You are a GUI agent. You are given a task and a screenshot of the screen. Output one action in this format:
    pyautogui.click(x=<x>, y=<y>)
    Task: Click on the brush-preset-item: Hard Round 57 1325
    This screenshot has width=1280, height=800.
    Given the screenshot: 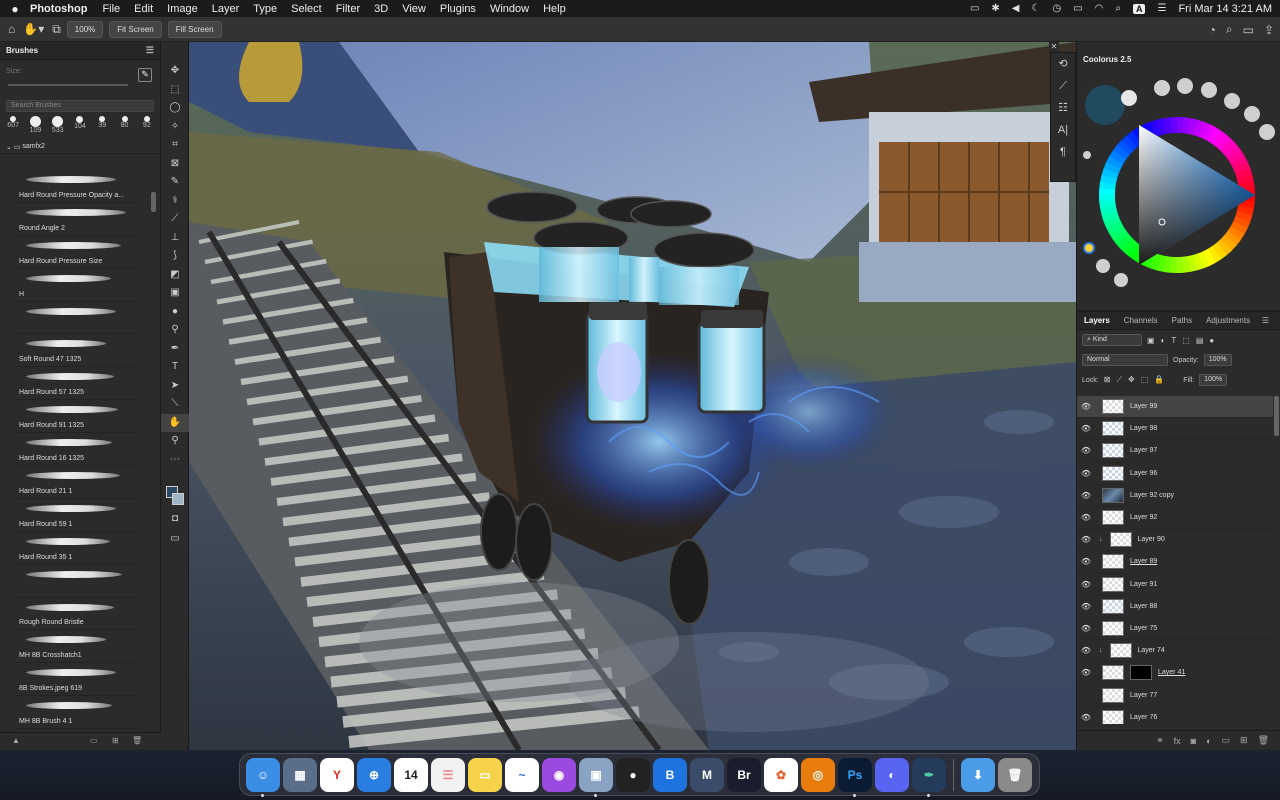 What is the action you would take?
    pyautogui.click(x=77, y=384)
    